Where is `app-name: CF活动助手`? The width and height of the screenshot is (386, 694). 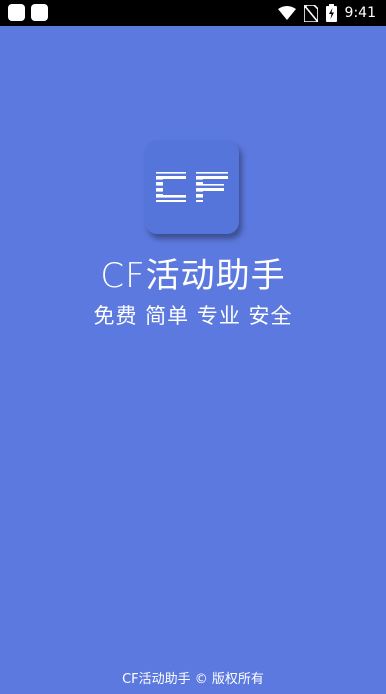
app-name: CF活动助手 is located at coordinates (193, 276).